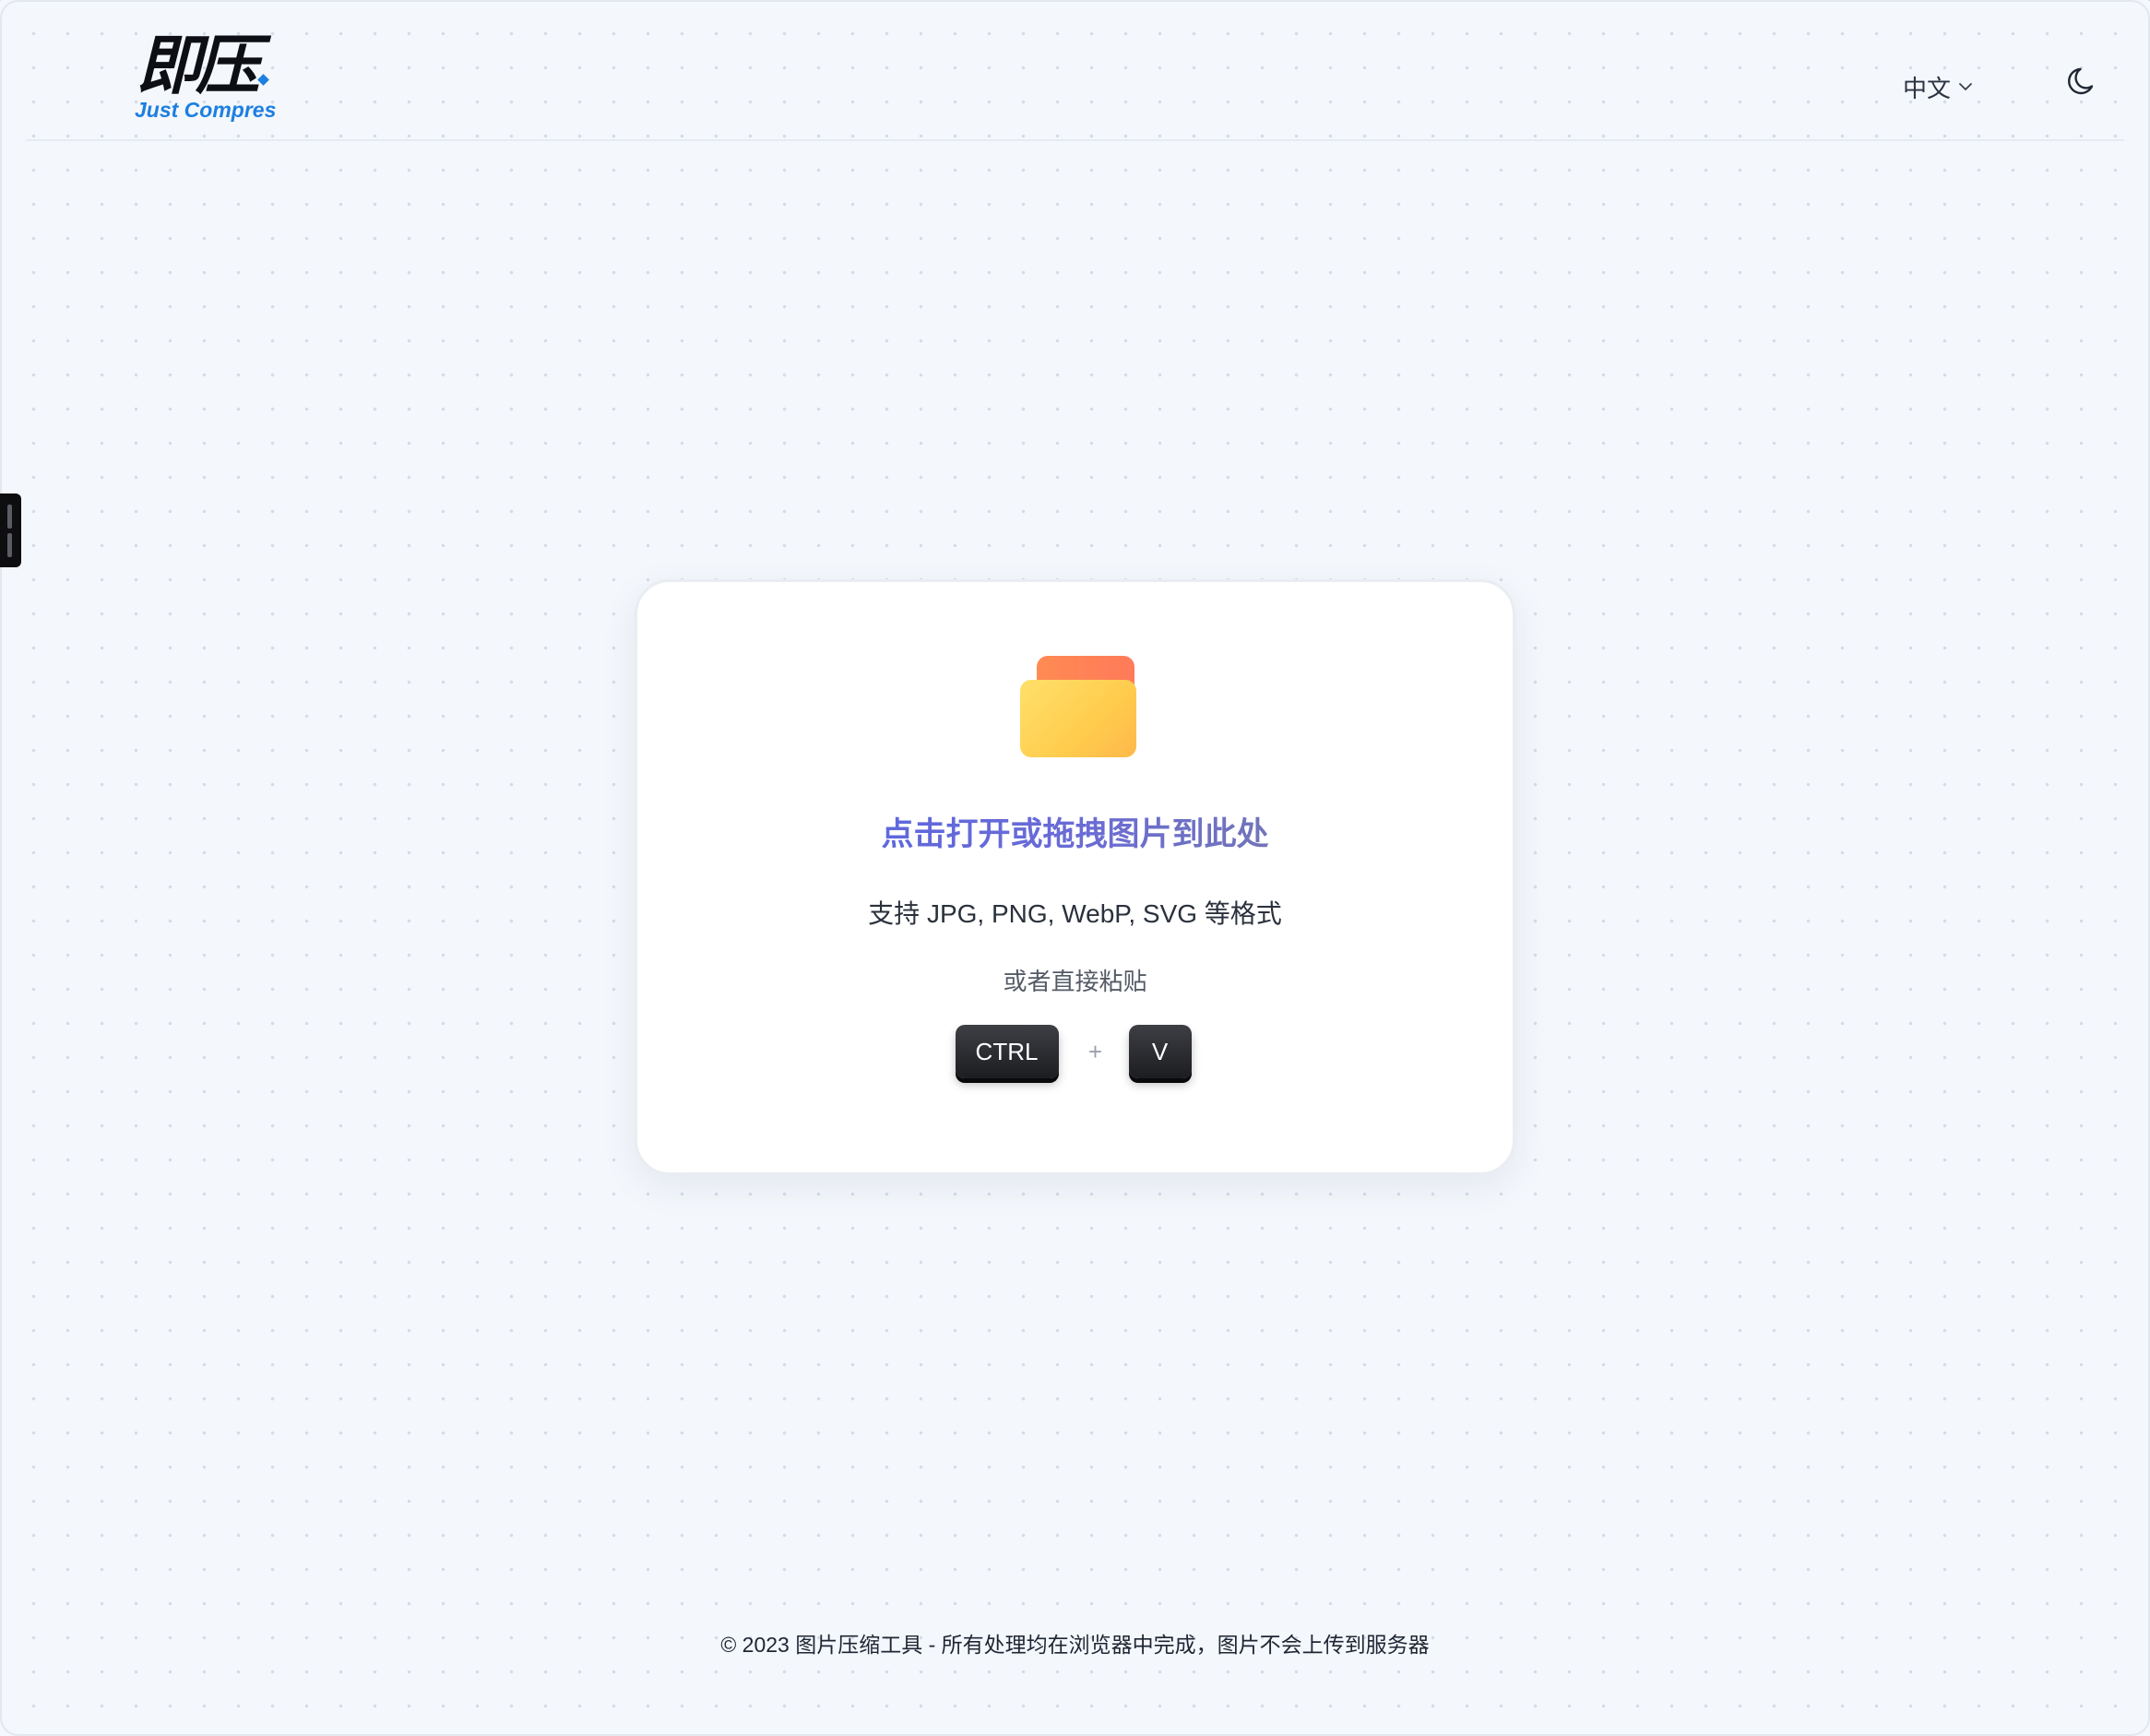  What do you see at coordinates (9, 517) in the screenshot?
I see `handle-grip-top` at bounding box center [9, 517].